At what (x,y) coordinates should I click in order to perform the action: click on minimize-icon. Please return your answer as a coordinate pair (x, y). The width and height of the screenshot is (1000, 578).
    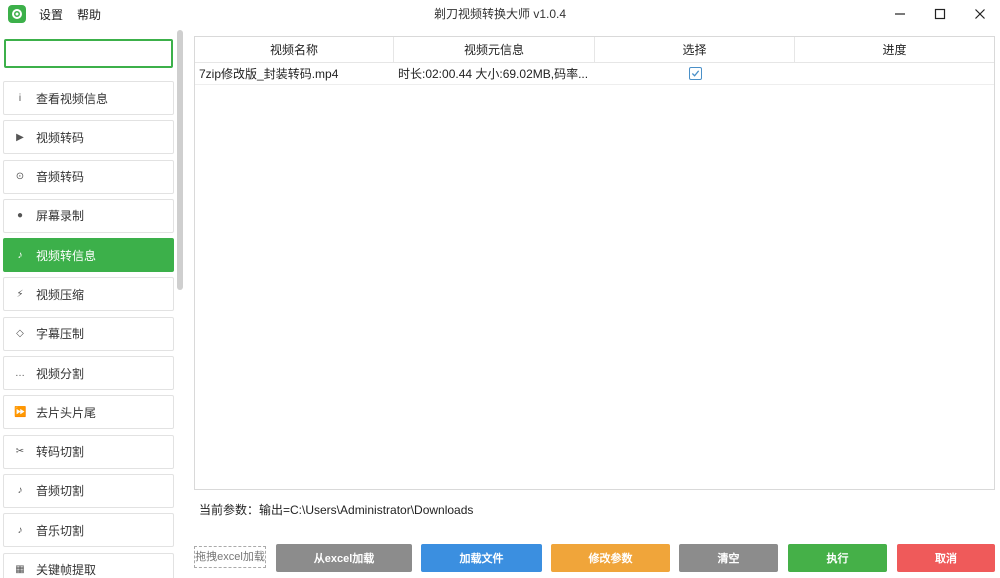
    Looking at the image, I should click on (900, 14).